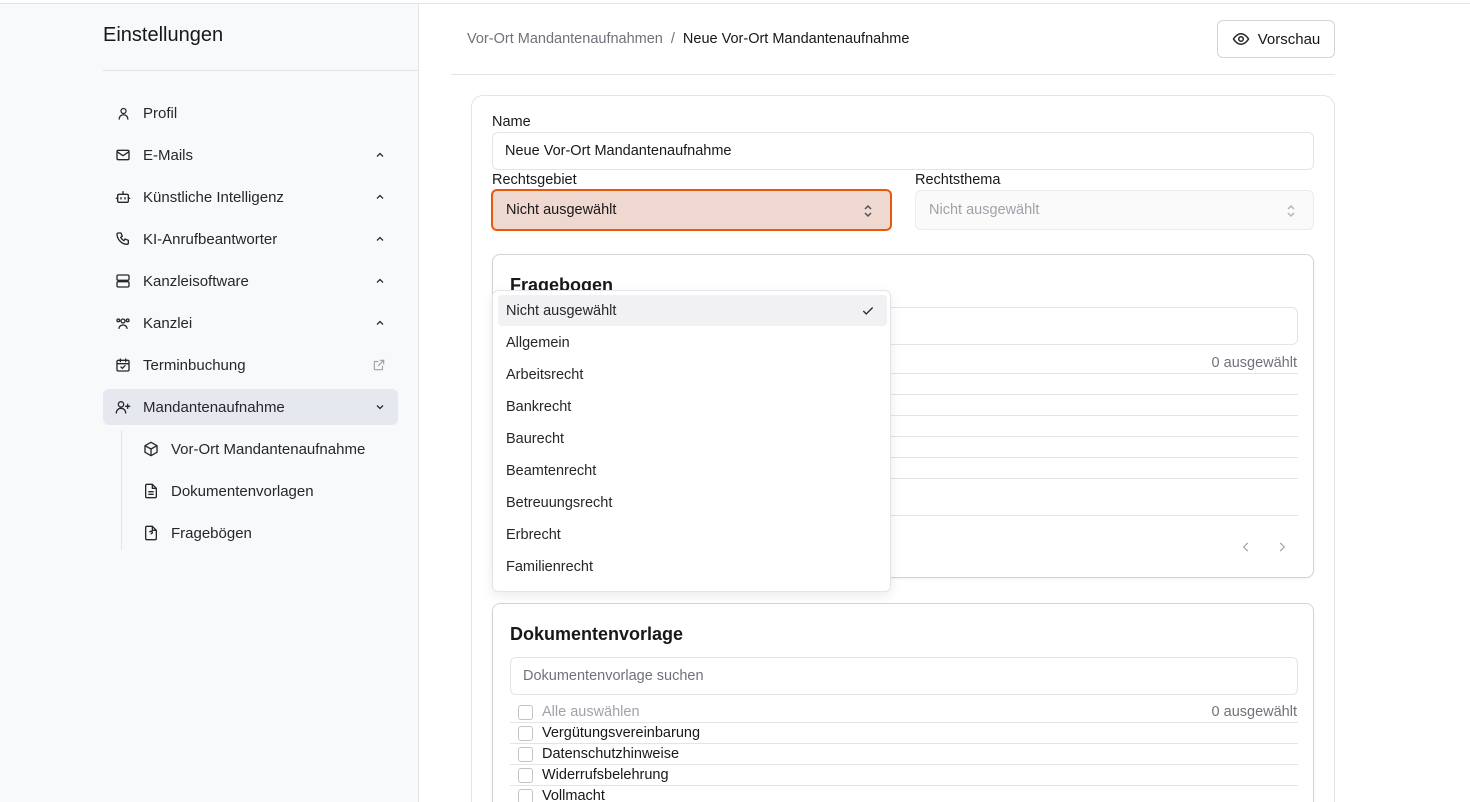 Image resolution: width=1470 pixels, height=802 pixels. I want to click on sidebar-item-kanzlei: Kanzlei, so click(250, 323).